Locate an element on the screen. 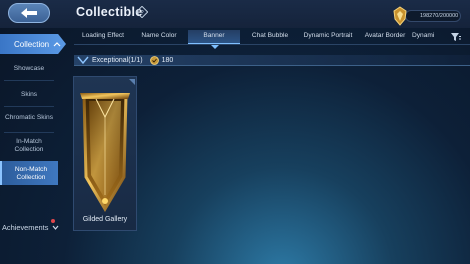  chevron-up-icon is located at coordinates (57, 44).